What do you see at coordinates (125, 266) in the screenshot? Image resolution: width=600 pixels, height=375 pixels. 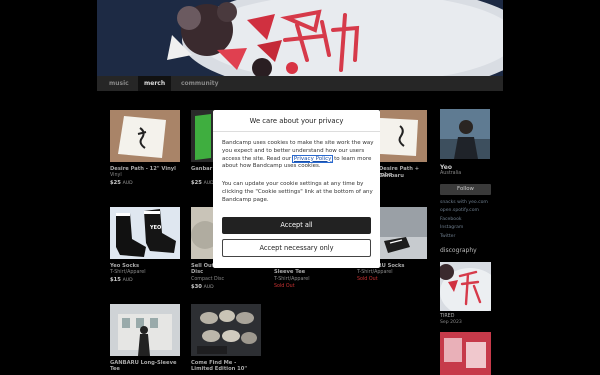 I see `merch-title: Yeo Socks` at bounding box center [125, 266].